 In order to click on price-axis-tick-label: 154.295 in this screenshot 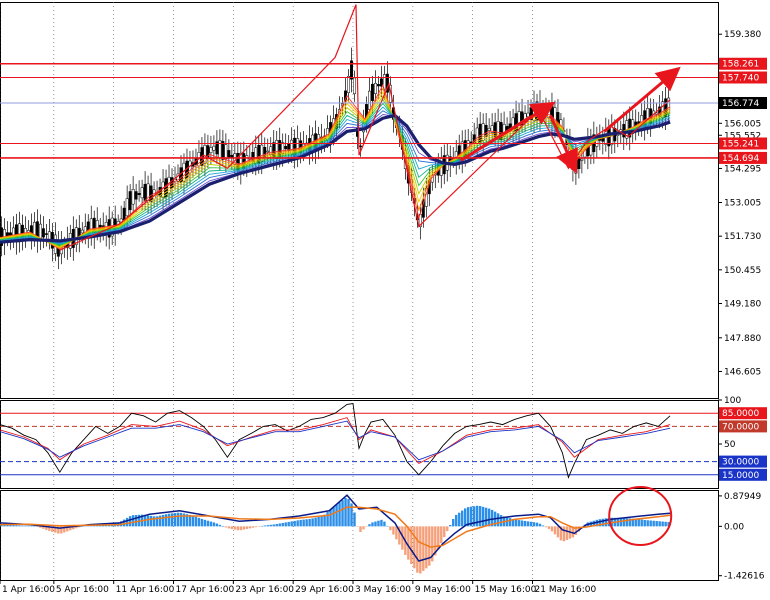, I will do `click(742, 169)`.